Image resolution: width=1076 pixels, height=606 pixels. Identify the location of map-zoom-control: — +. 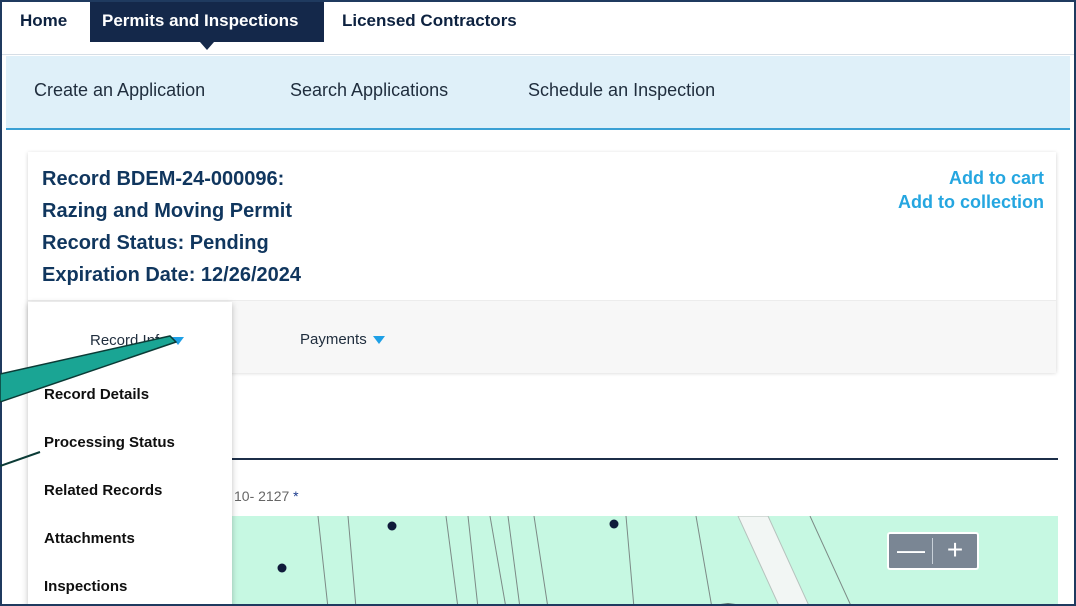
(933, 551).